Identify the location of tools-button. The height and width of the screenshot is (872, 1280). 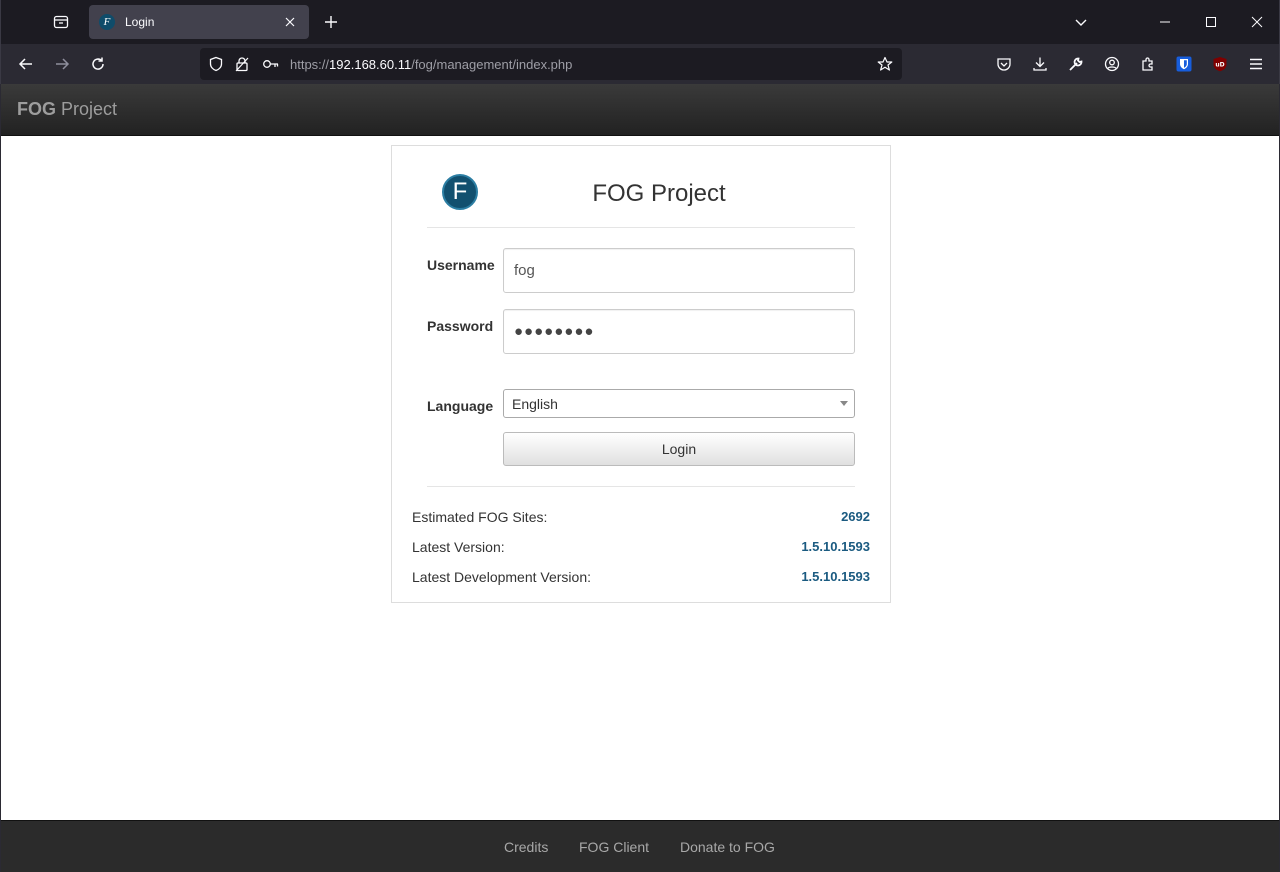
(1076, 64).